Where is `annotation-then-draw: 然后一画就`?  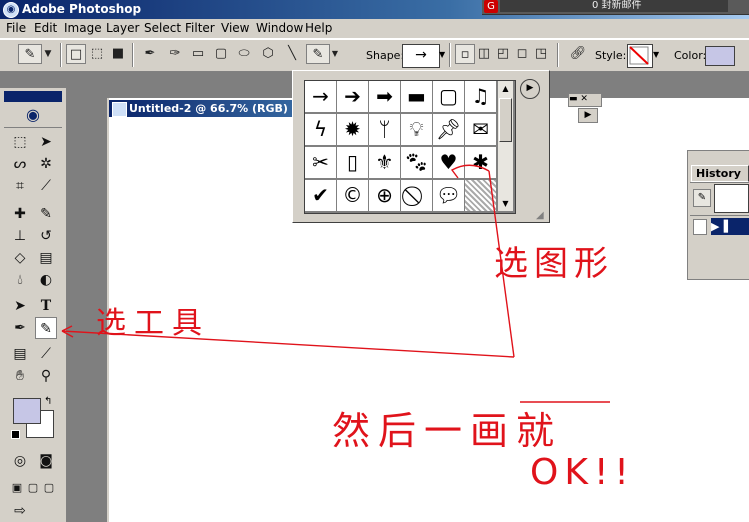
annotation-then-draw: 然后一画就 is located at coordinates (447, 431).